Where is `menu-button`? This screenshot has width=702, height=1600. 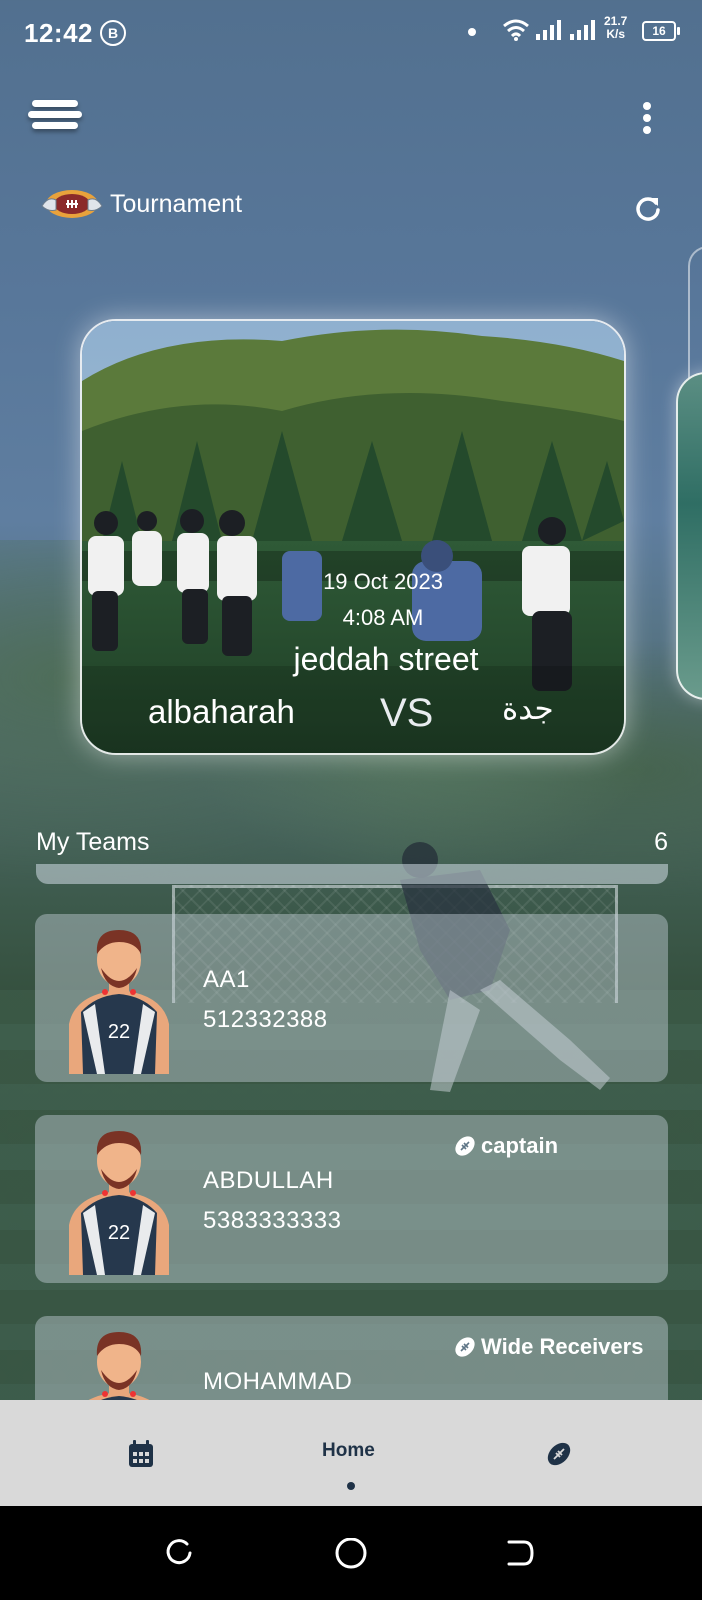
menu-button is located at coordinates (55, 115).